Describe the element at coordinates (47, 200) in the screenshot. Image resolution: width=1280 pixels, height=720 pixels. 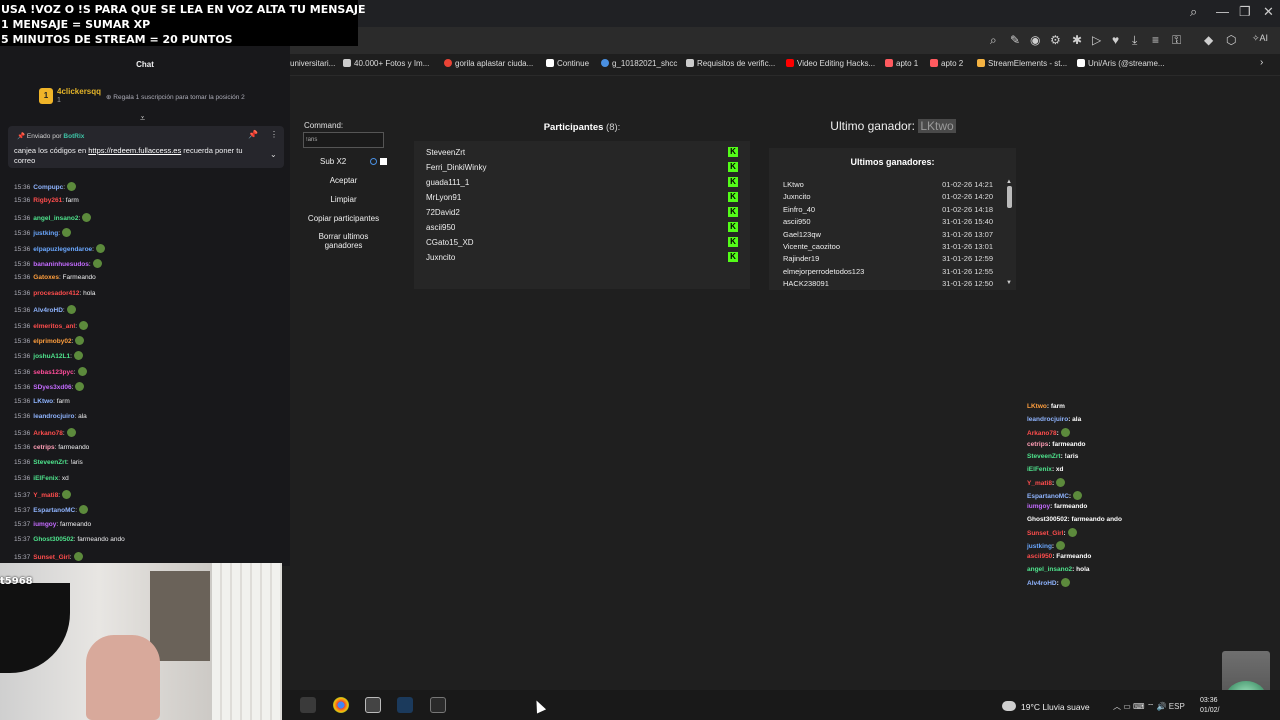
I see `chat-username: Rigby261` at that location.